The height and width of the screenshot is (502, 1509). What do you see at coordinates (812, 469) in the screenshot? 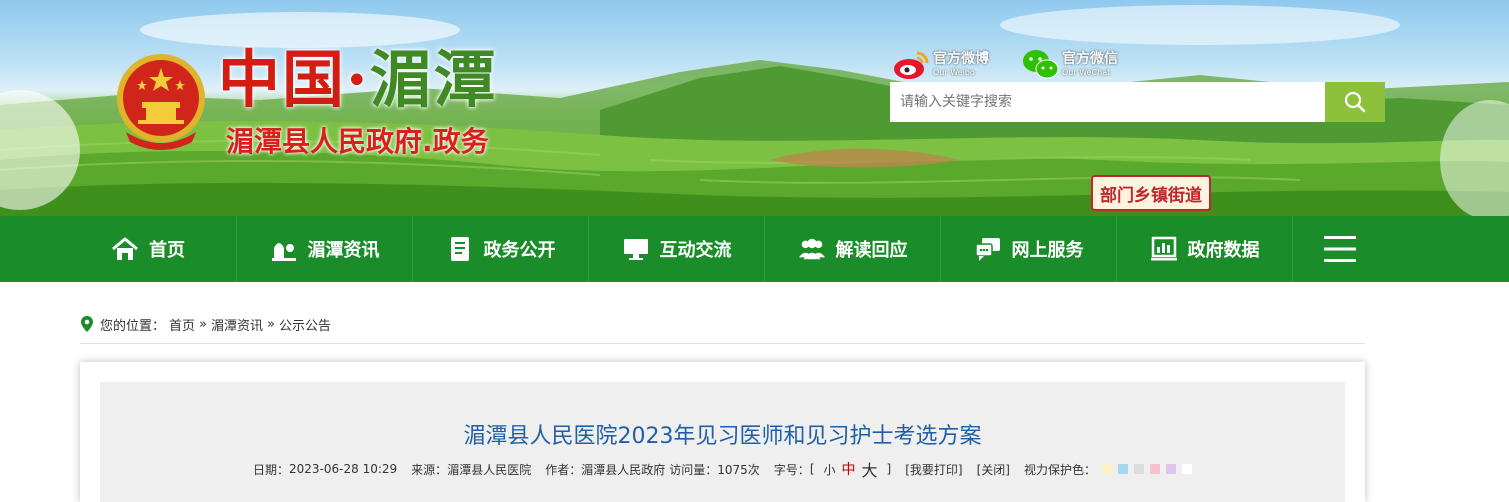
I see `fontsize-bracket-open: [` at bounding box center [812, 469].